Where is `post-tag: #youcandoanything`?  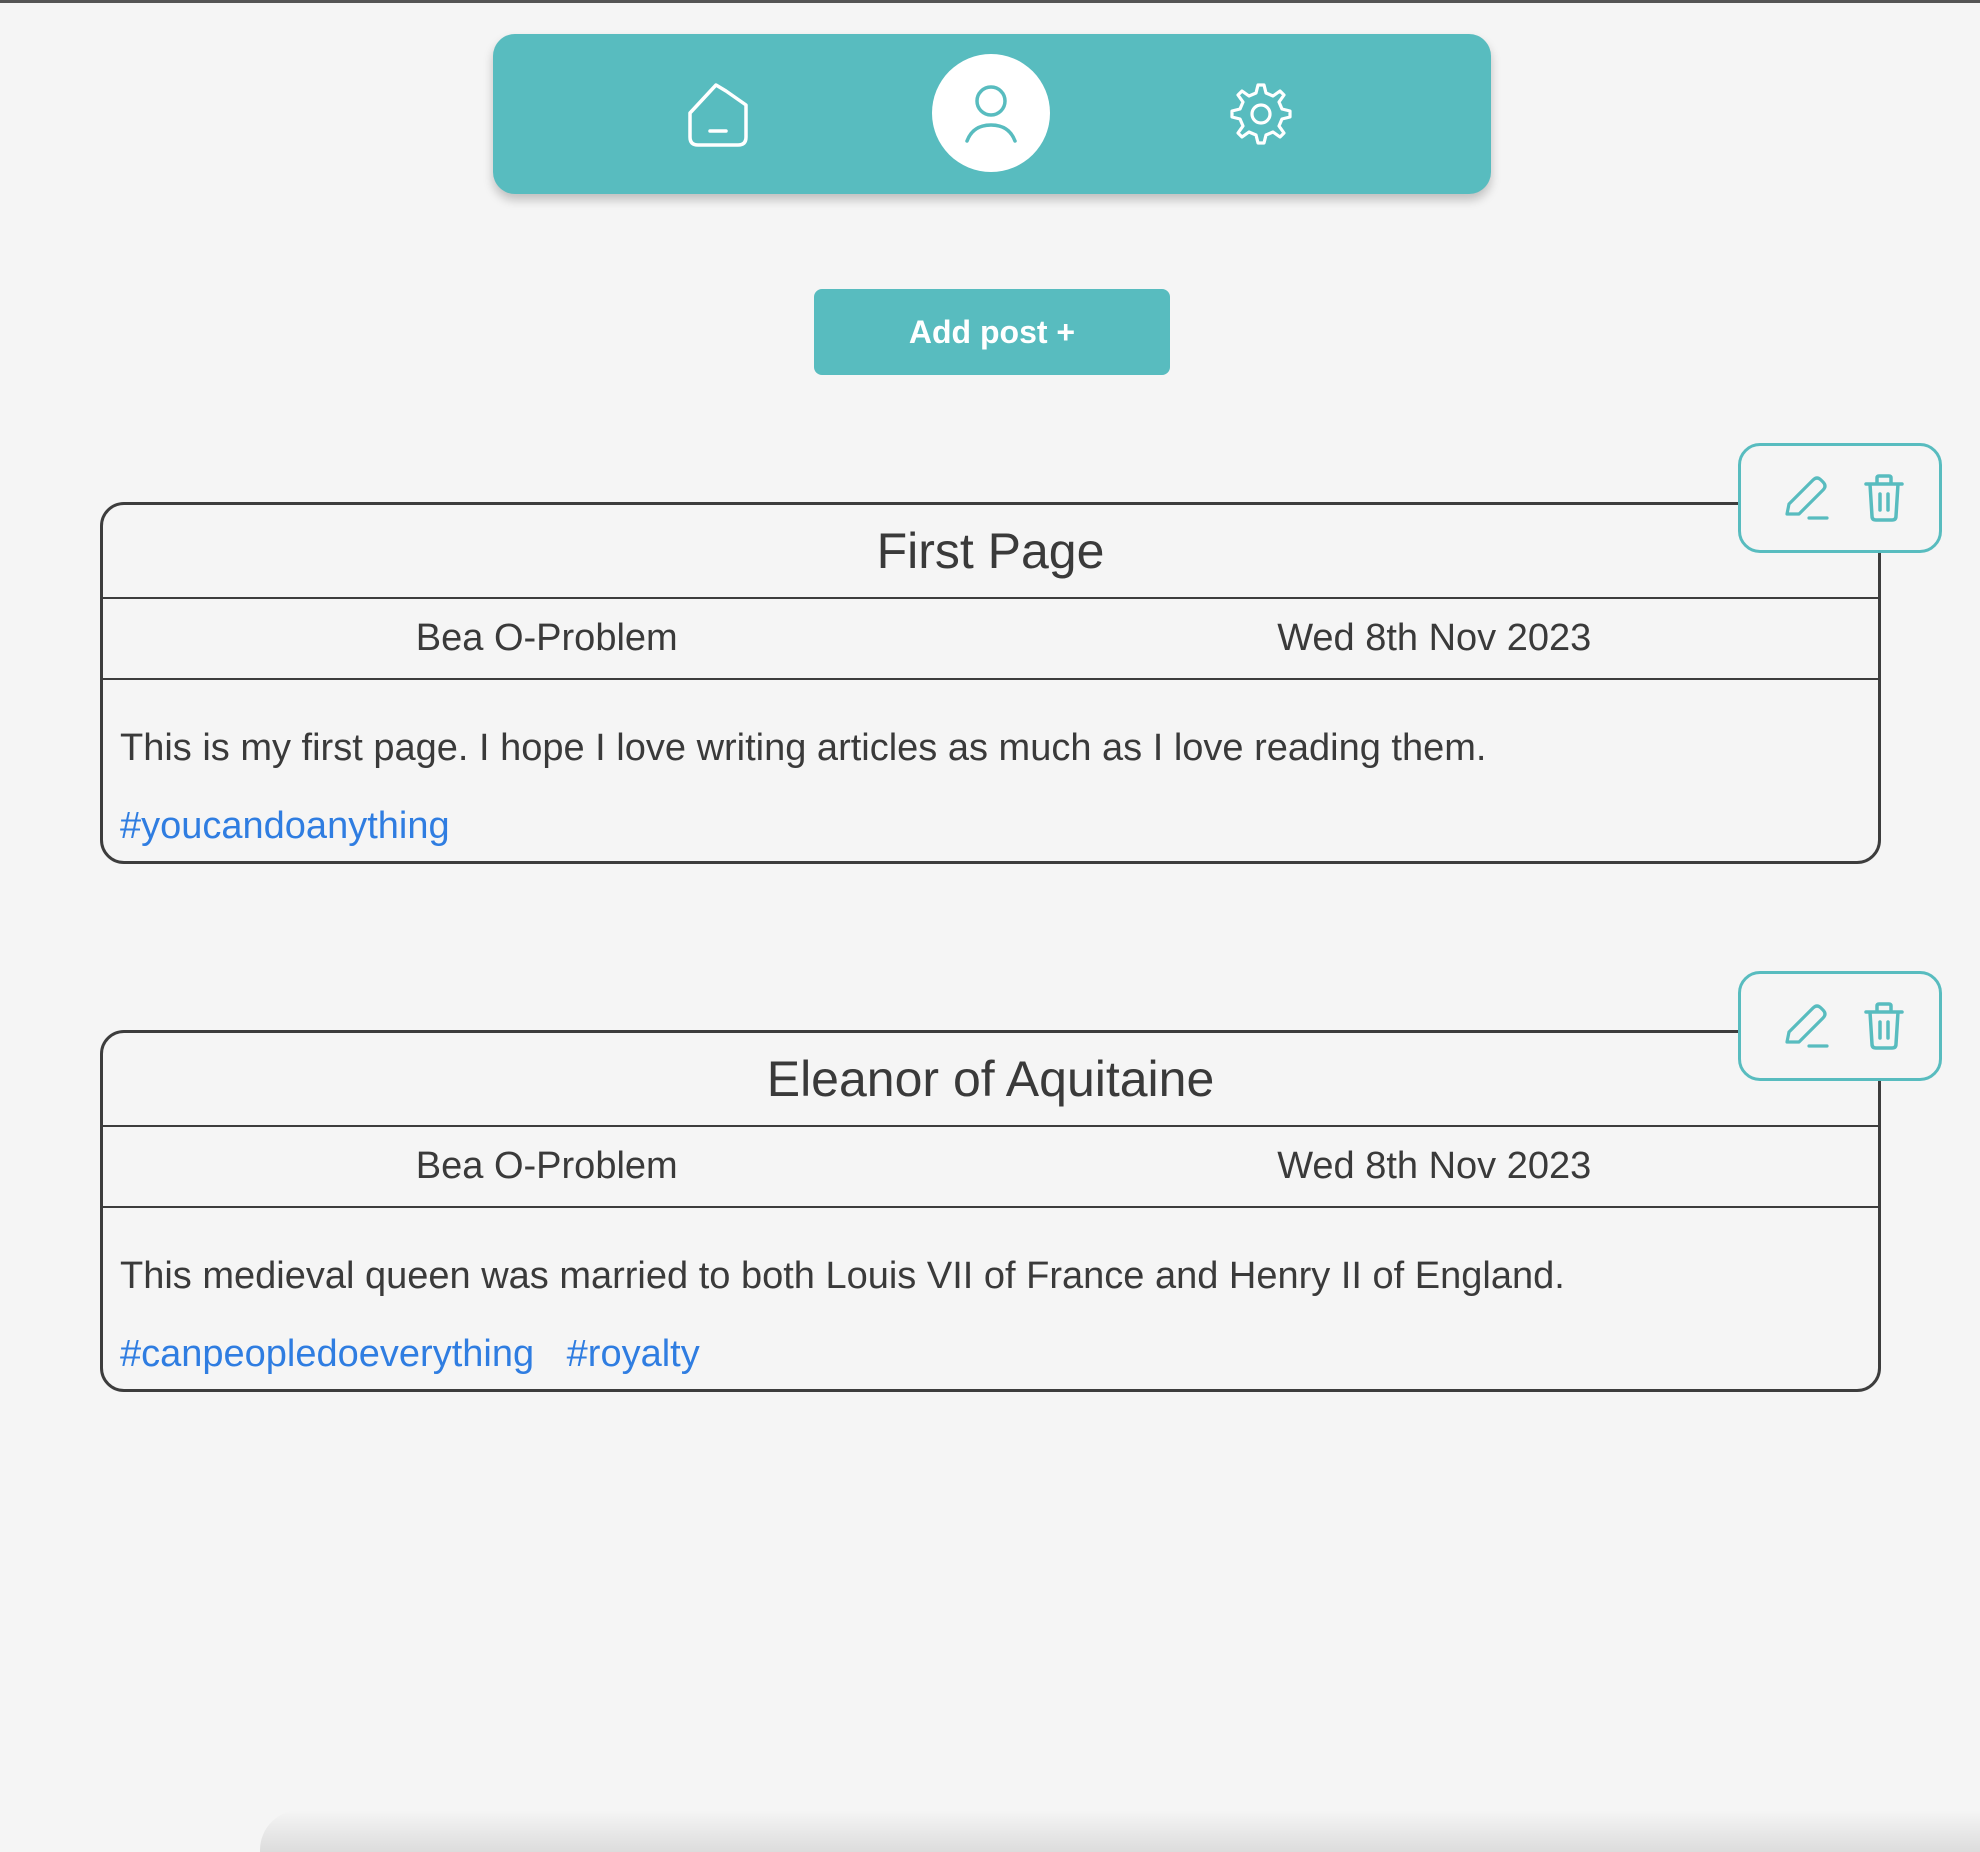
post-tag: #youcandoanything is located at coordinates (285, 826).